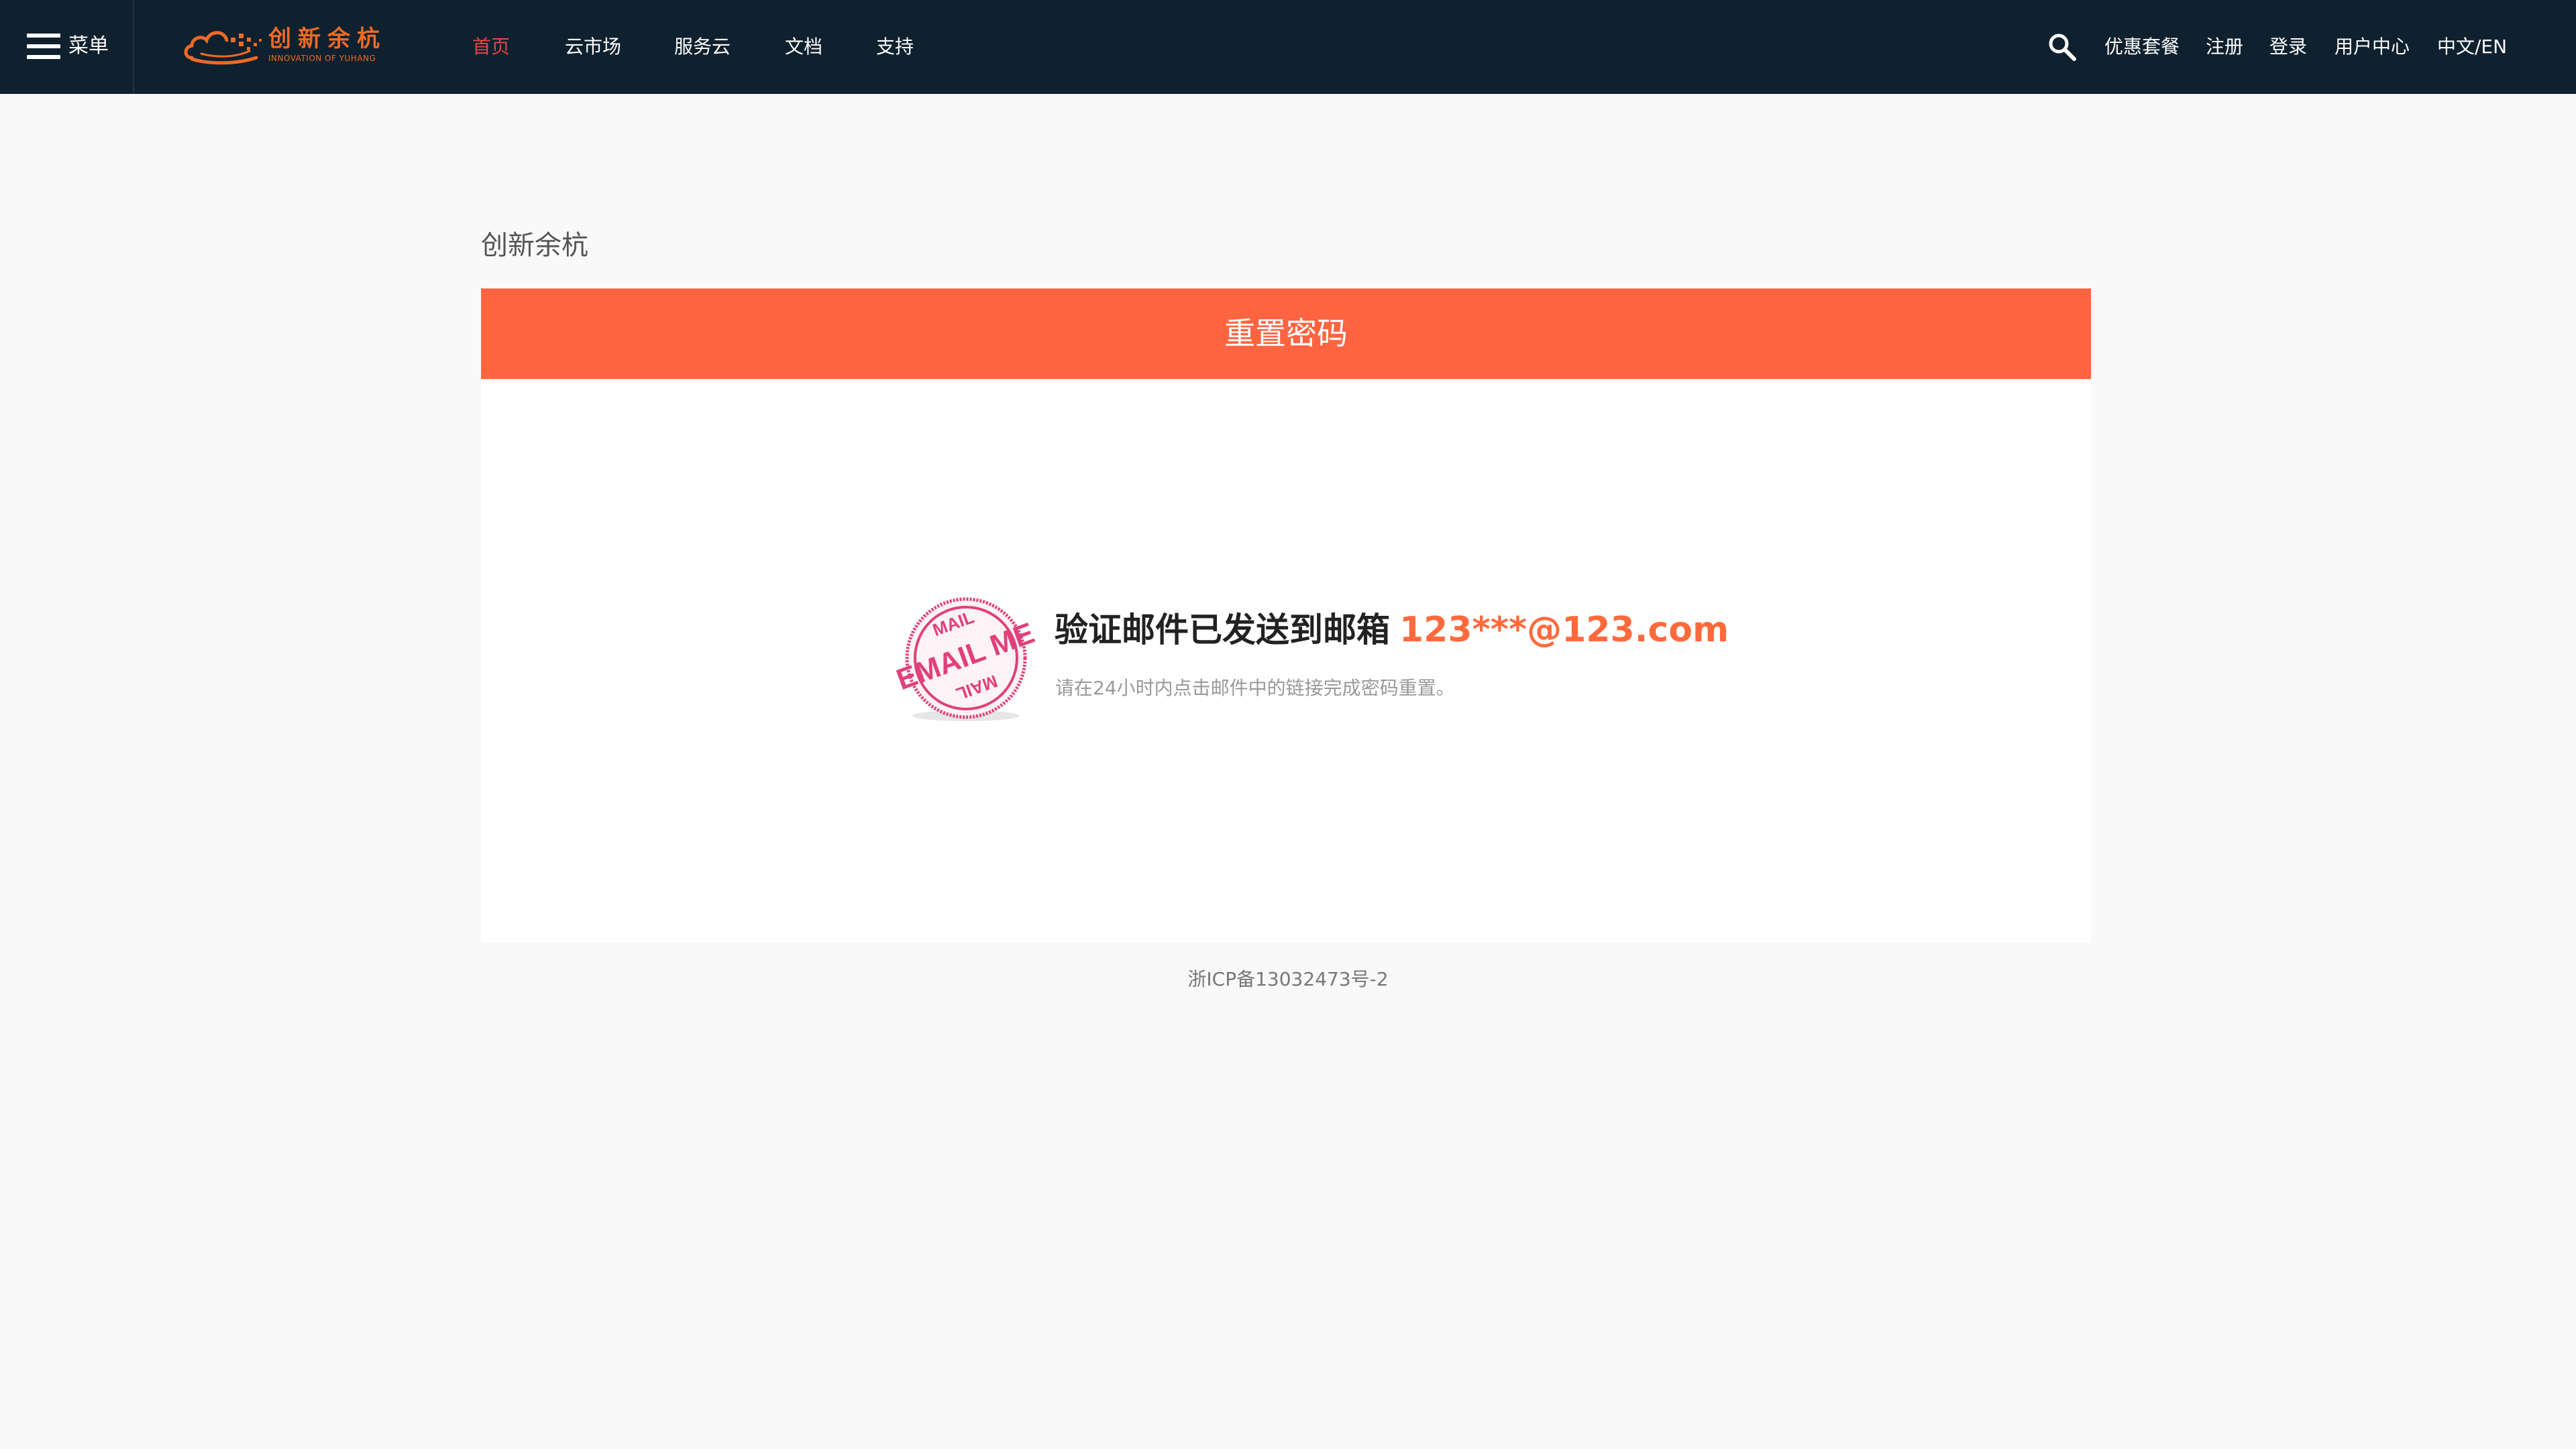 The image size is (2576, 1449). Describe the element at coordinates (223, 48) in the screenshot. I see `cloud-logo-icon` at that location.